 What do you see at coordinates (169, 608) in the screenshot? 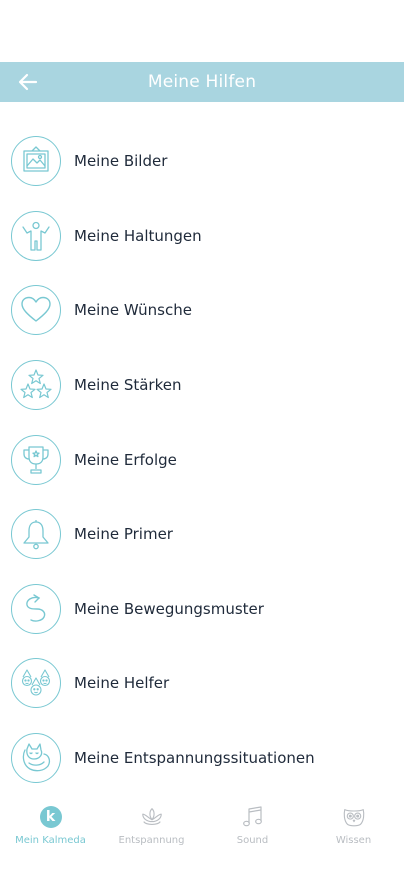
I see `list-item-label: Meine Bewegungsmuster` at bounding box center [169, 608].